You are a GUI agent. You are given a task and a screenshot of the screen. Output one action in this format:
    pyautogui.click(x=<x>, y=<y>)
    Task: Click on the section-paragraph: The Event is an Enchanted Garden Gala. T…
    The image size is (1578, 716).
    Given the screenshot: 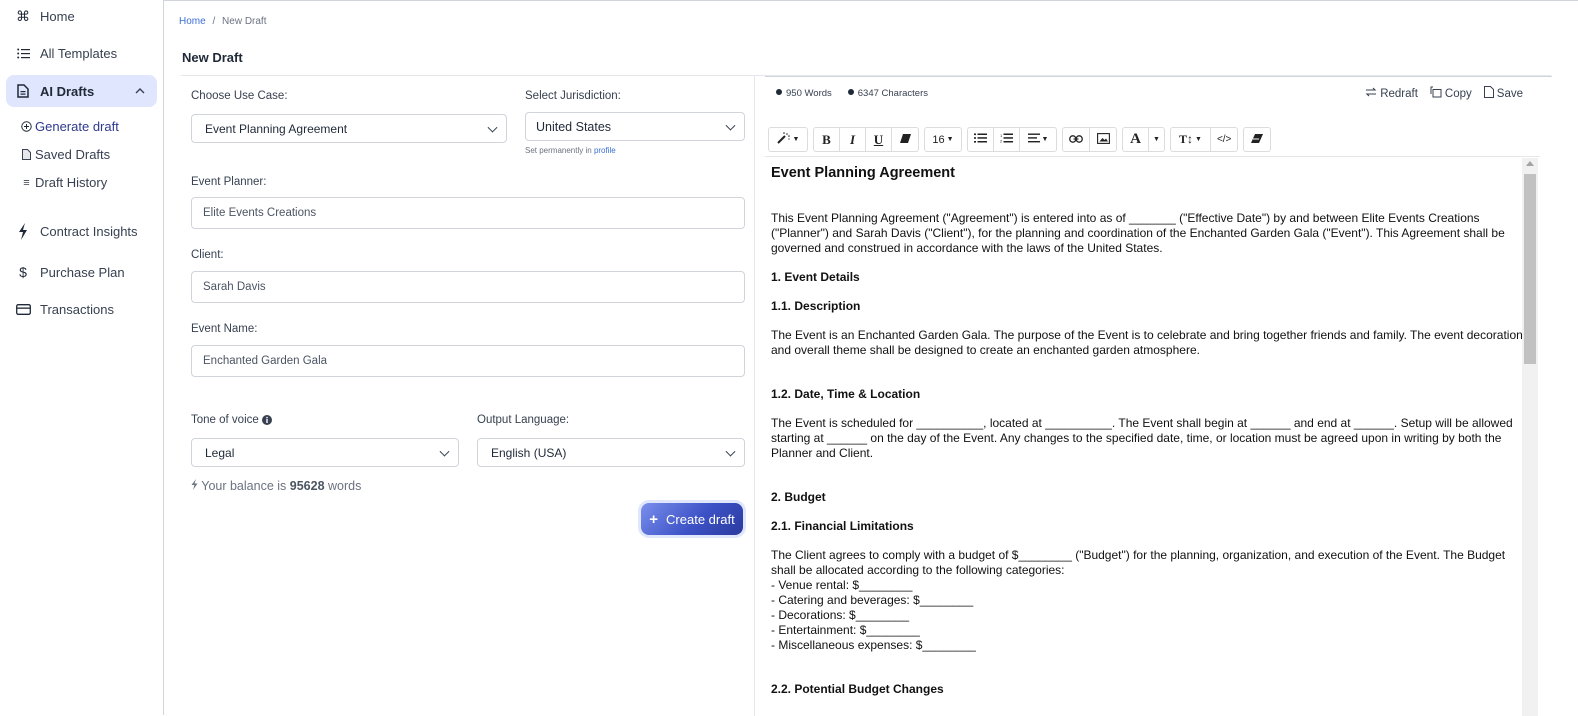 What is the action you would take?
    pyautogui.click(x=1150, y=342)
    